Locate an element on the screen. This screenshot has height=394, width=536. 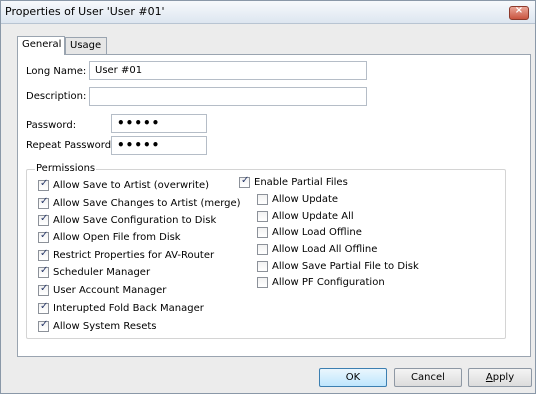
permissions-label: Permissions is located at coordinates (66, 168).